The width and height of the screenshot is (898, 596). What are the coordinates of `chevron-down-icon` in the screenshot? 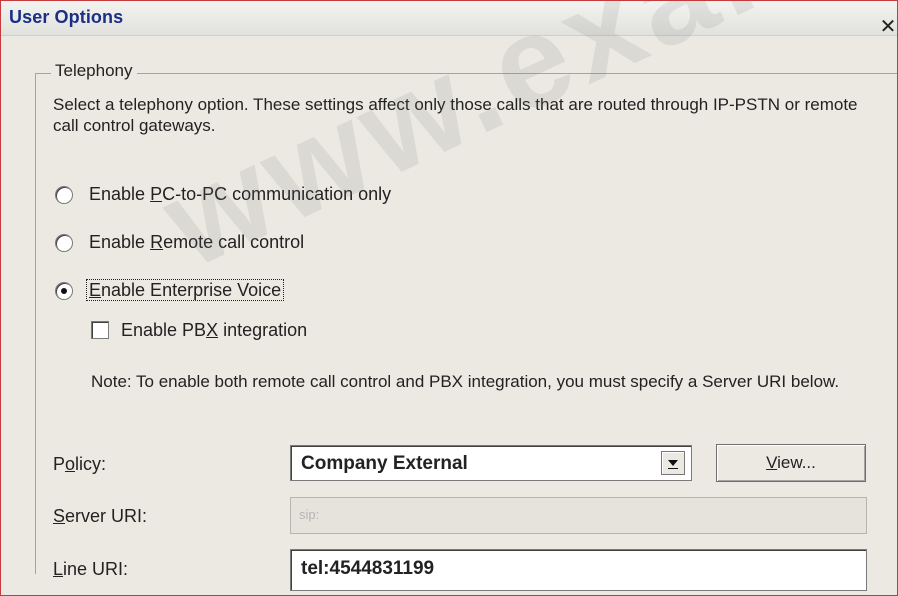 It's located at (673, 463).